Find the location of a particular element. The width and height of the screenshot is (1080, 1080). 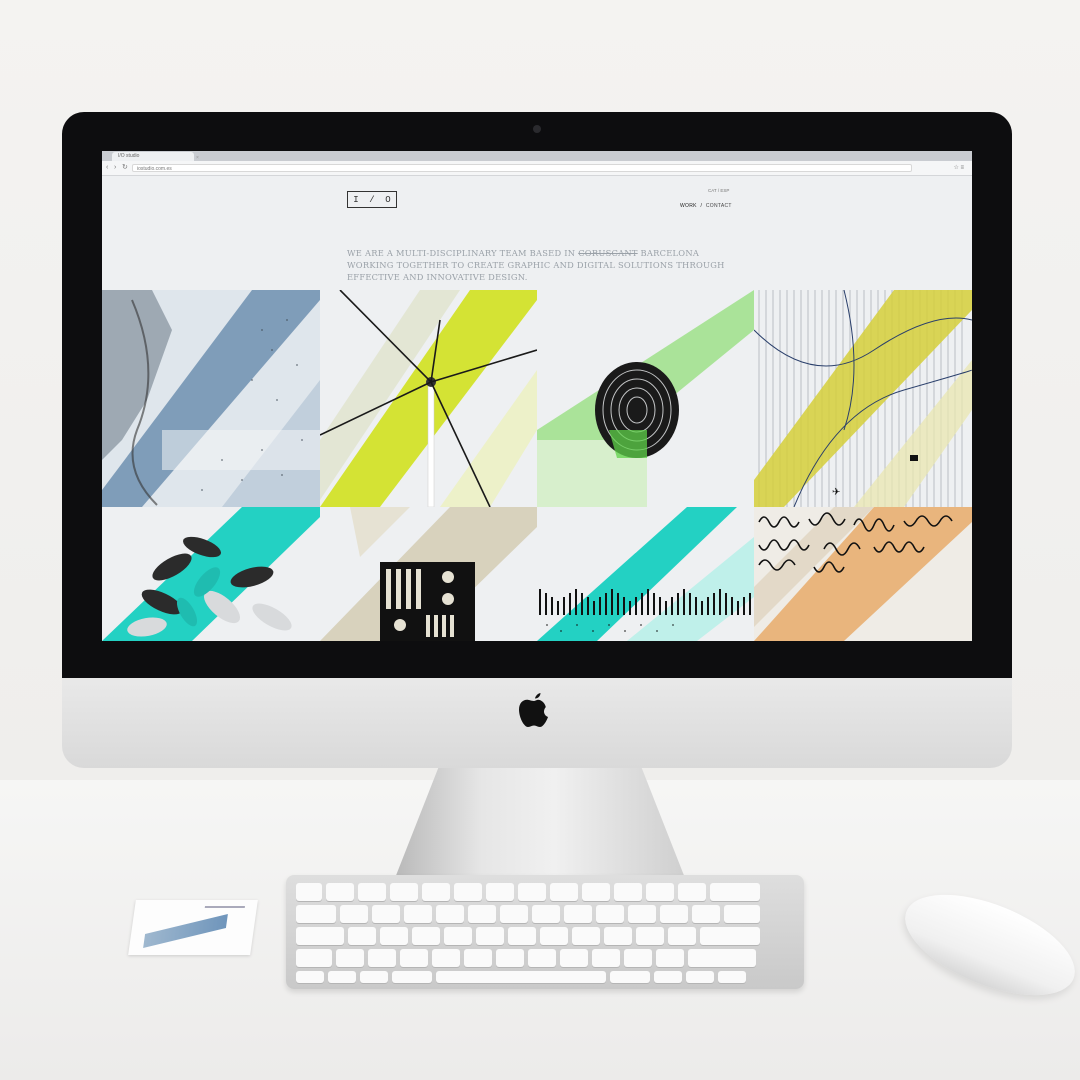

browser-menu-icon: ☆ ≡ is located at coordinates (958, 167).